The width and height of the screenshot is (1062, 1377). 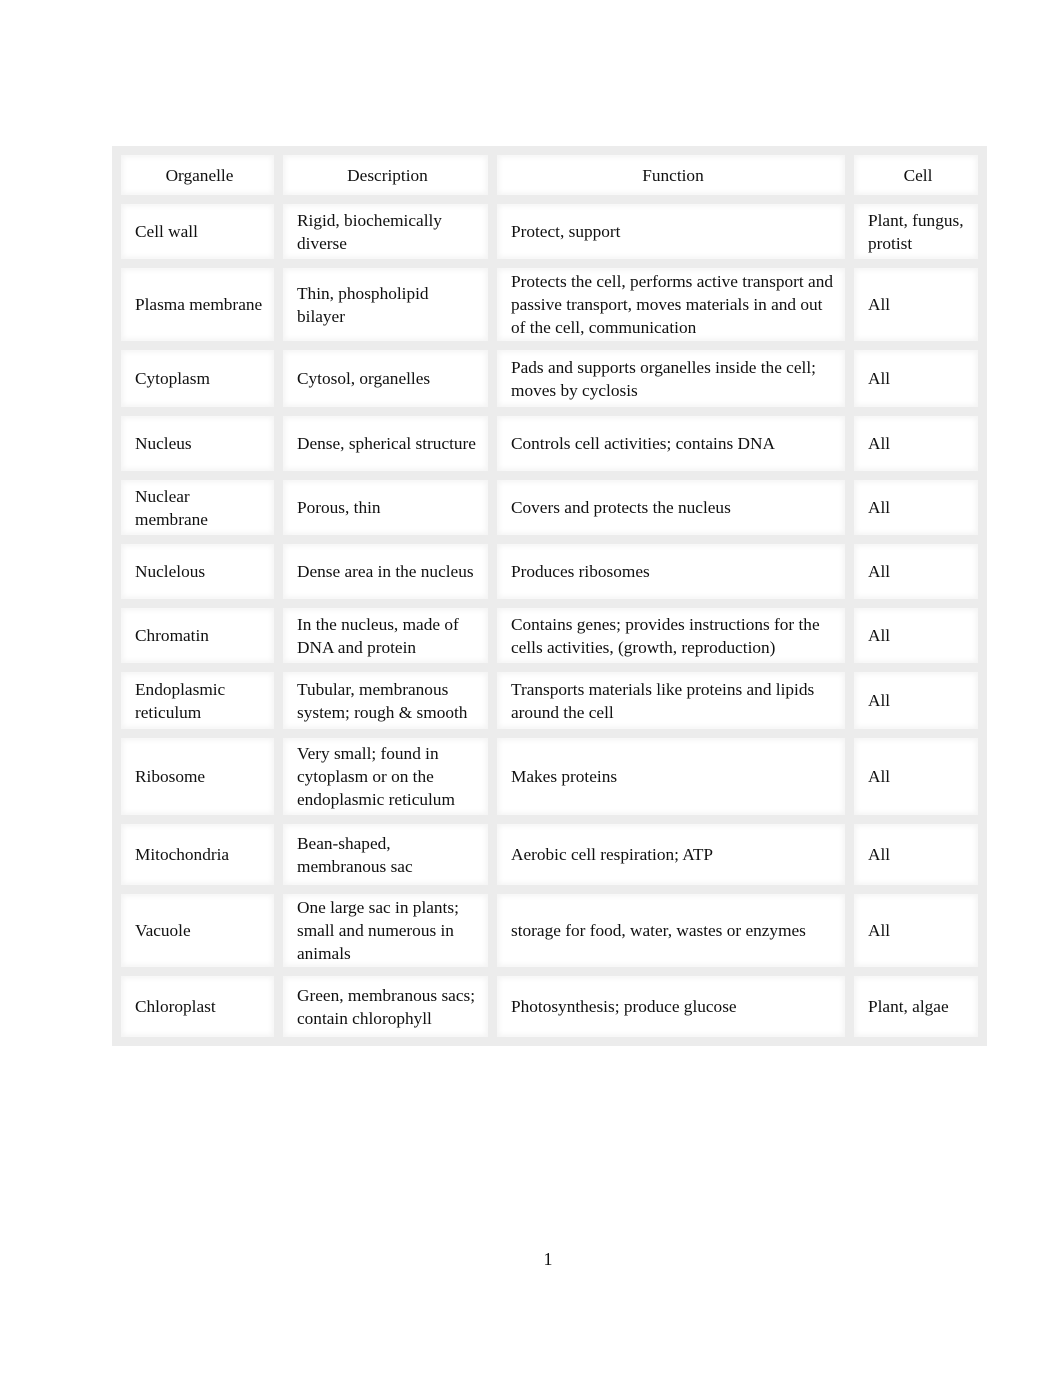 I want to click on table-header-row: Organelle Description Function Cell, so click(x=549, y=175).